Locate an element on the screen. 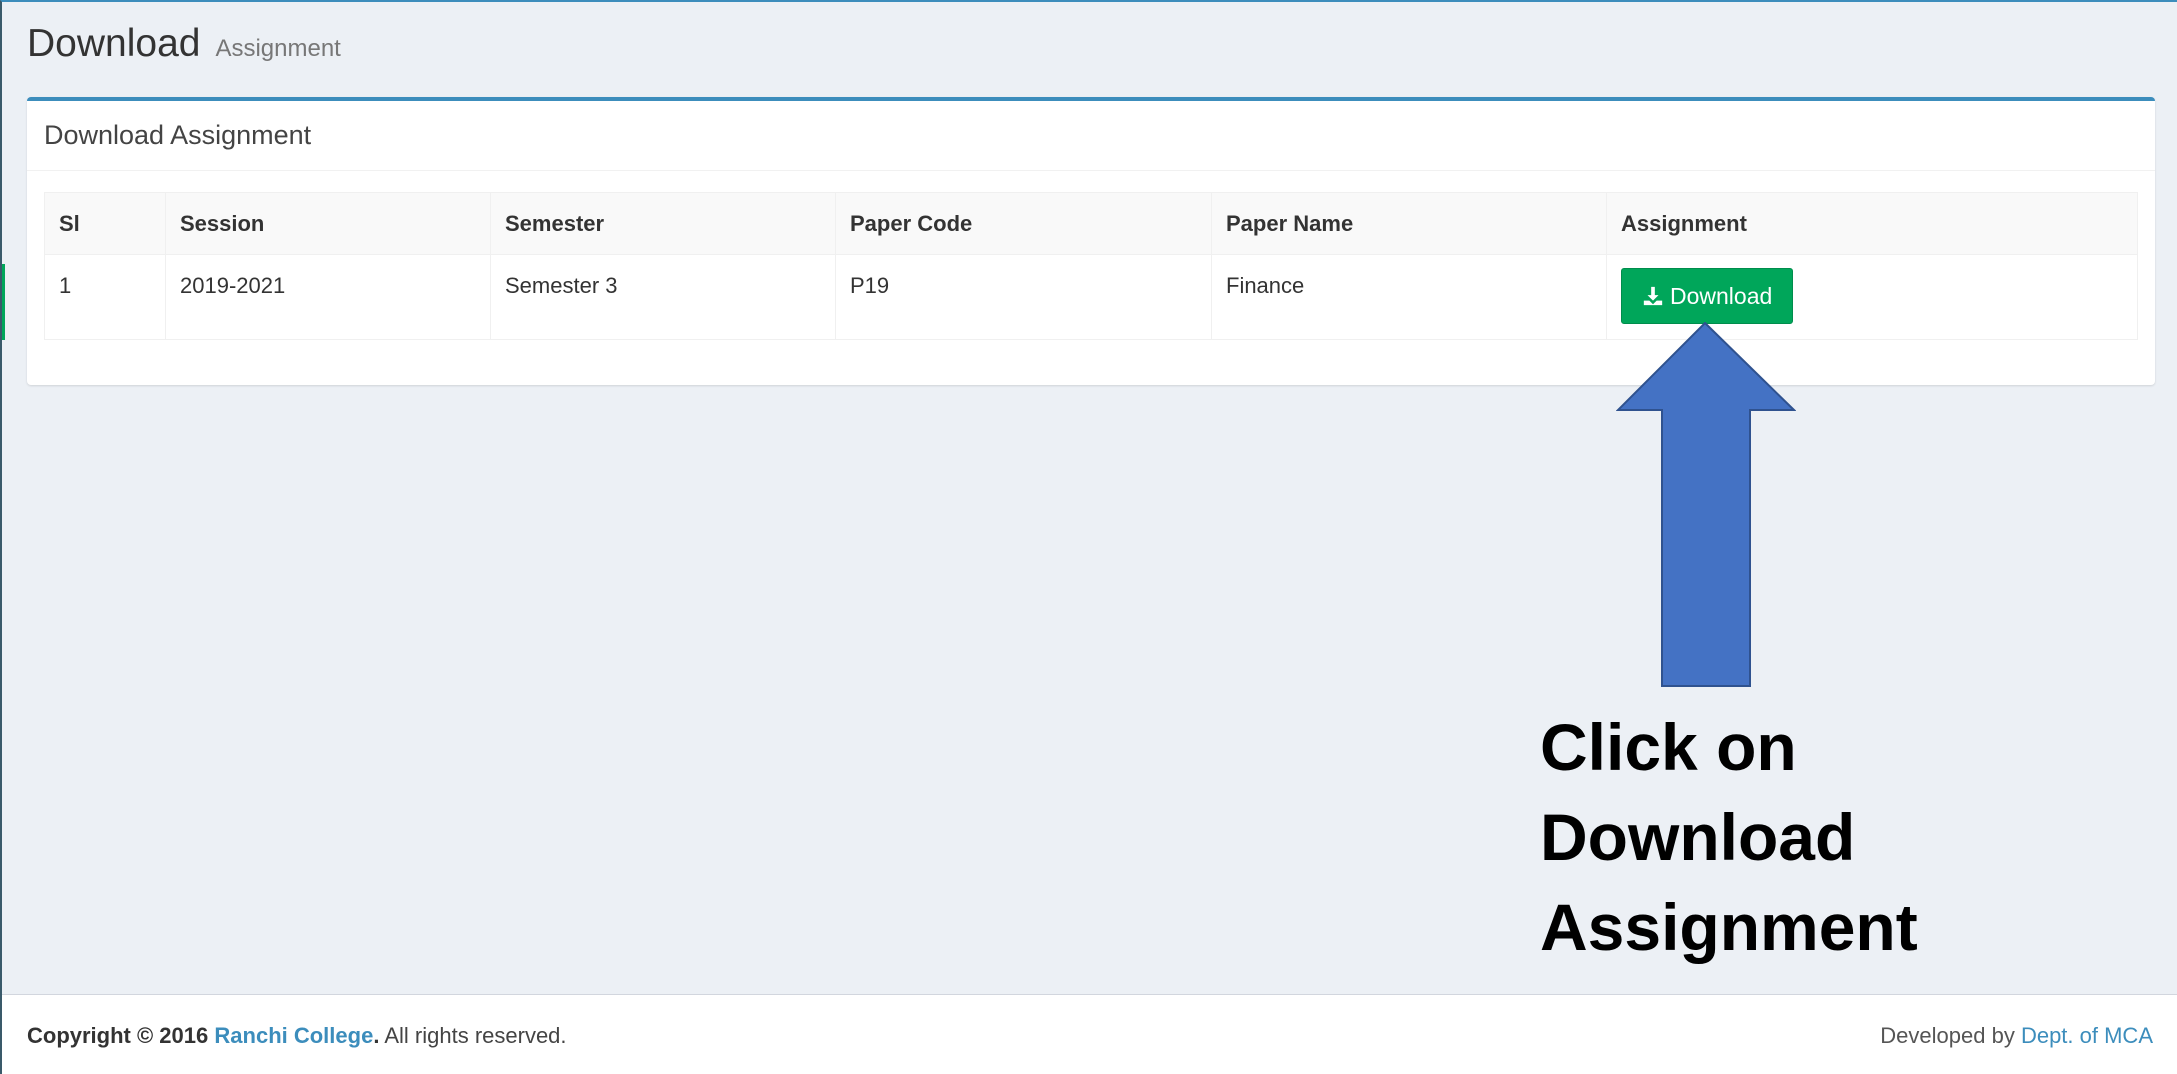 The height and width of the screenshot is (1074, 2177). content-header: Download Assignment is located at coordinates (184, 52).